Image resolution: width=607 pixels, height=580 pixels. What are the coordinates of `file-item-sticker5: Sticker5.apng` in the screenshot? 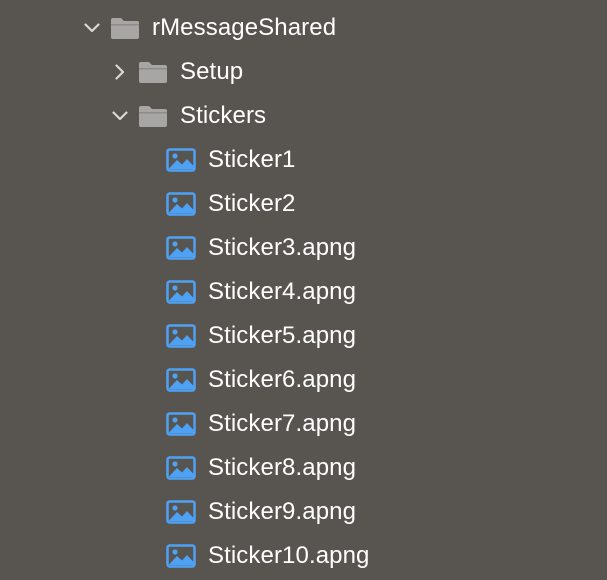 It's located at (303, 336).